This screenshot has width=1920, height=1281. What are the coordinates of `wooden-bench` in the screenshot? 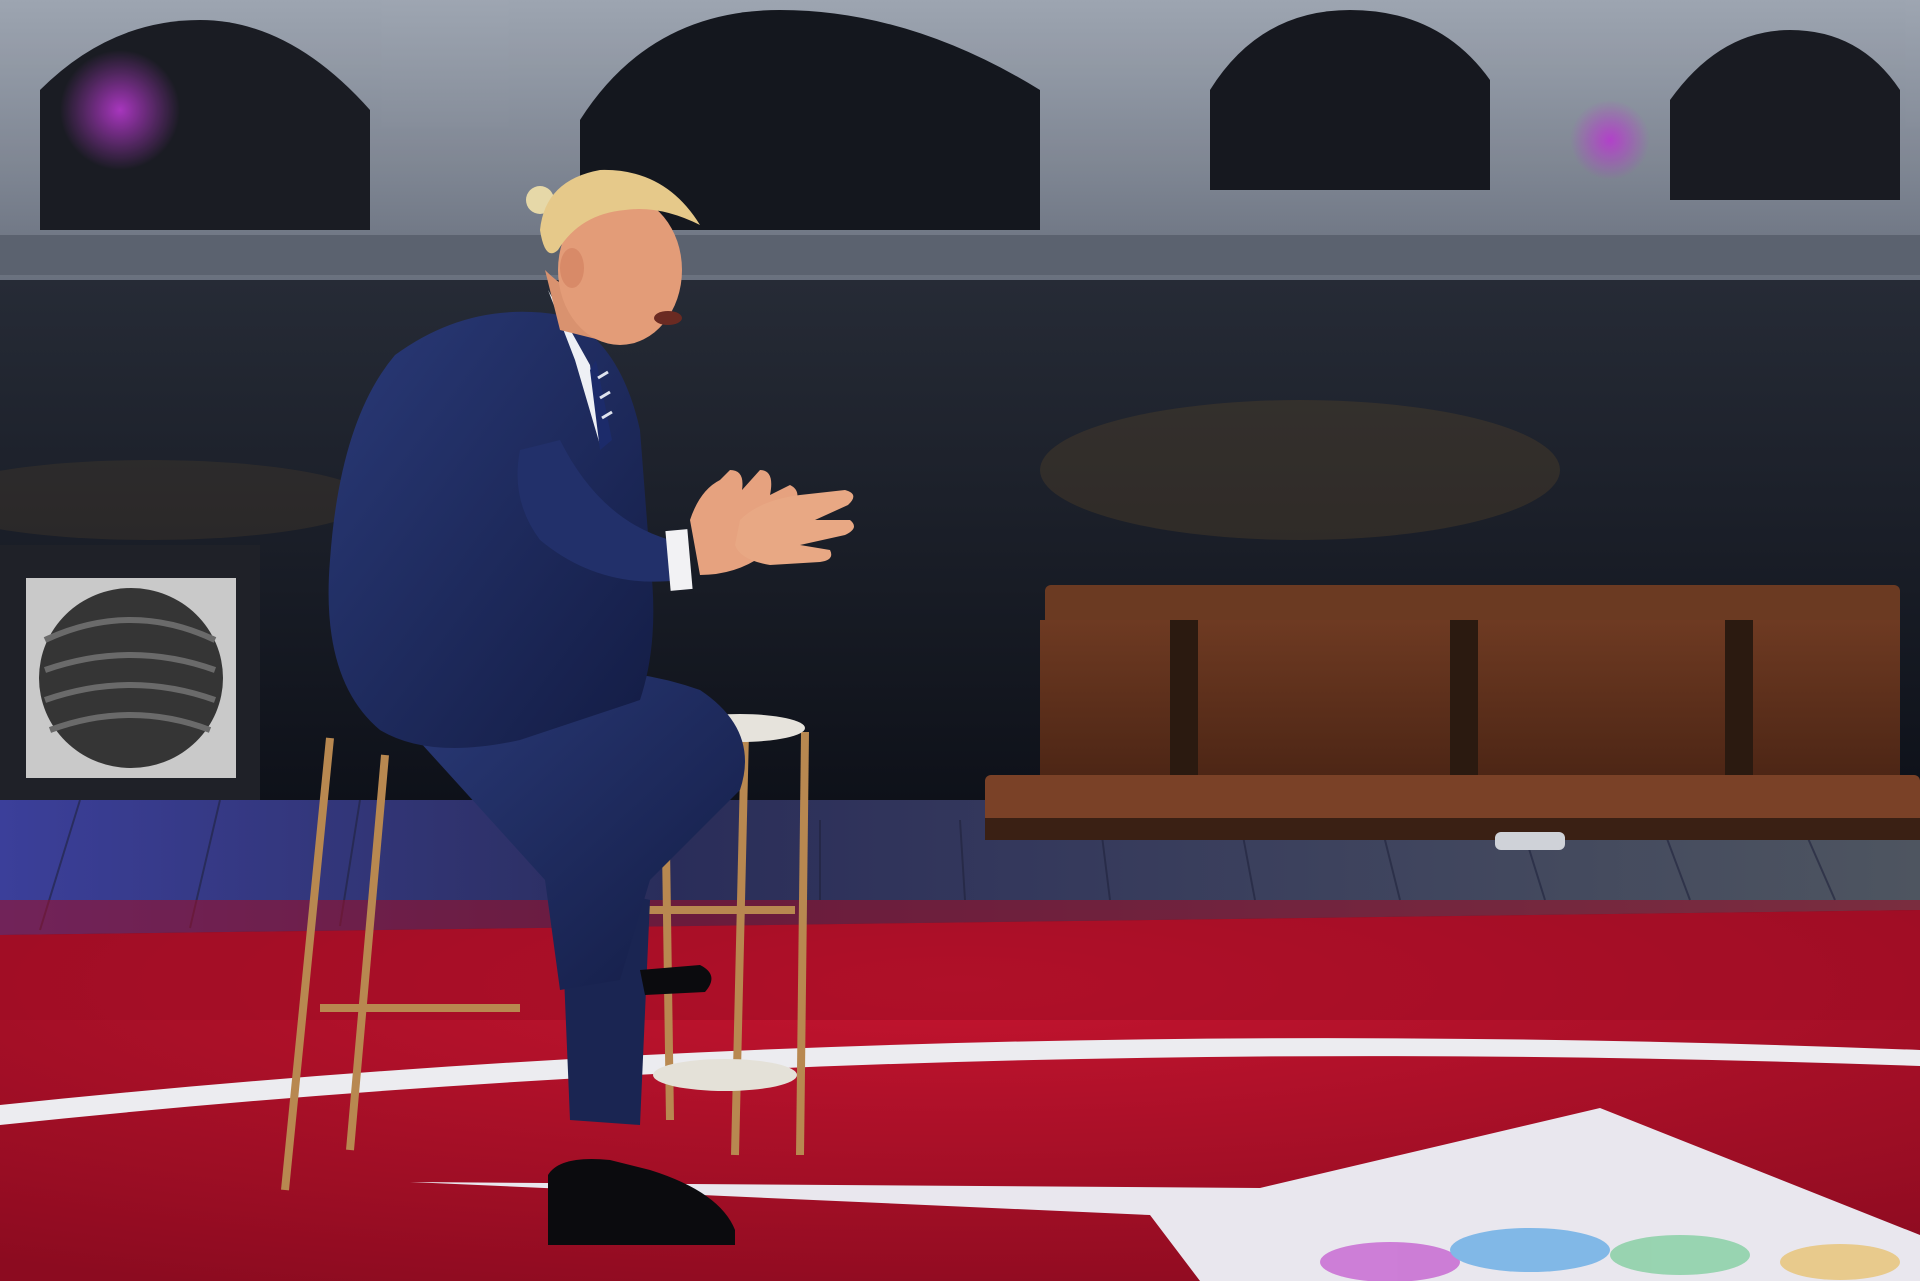 It's located at (1452, 717).